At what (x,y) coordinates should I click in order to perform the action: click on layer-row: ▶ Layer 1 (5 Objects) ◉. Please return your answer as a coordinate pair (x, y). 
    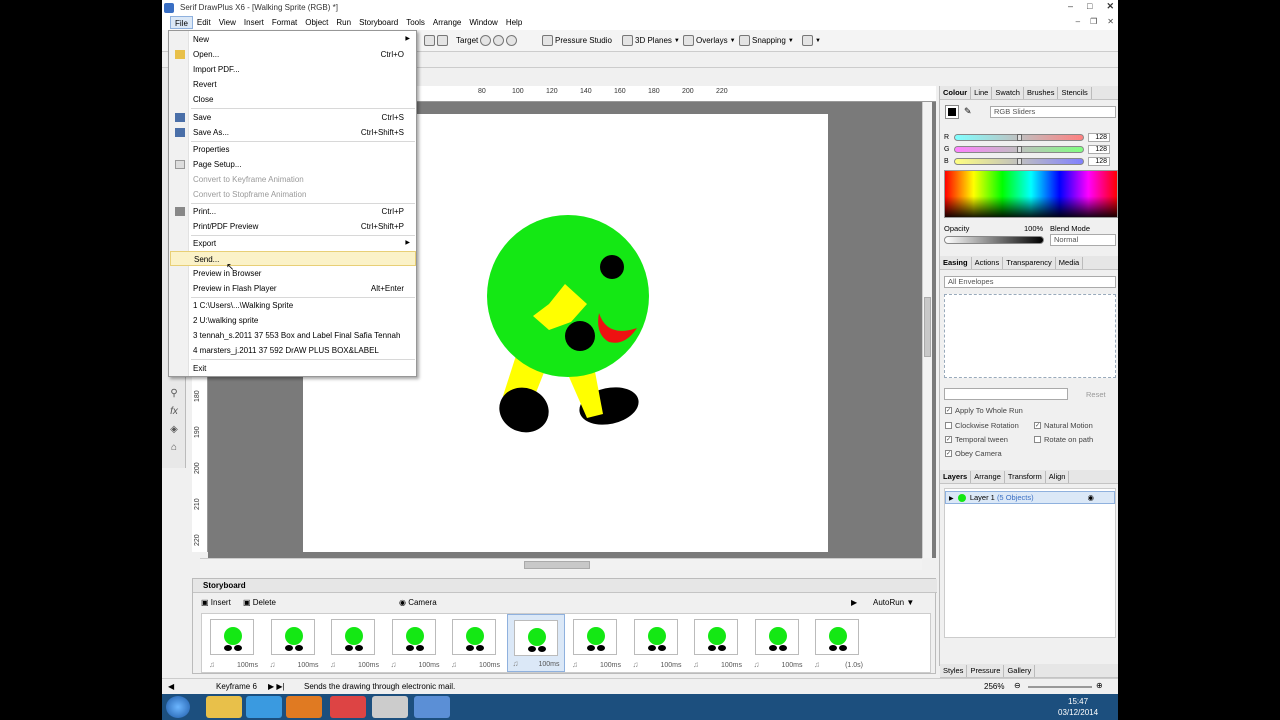
    Looking at the image, I should click on (1030, 497).